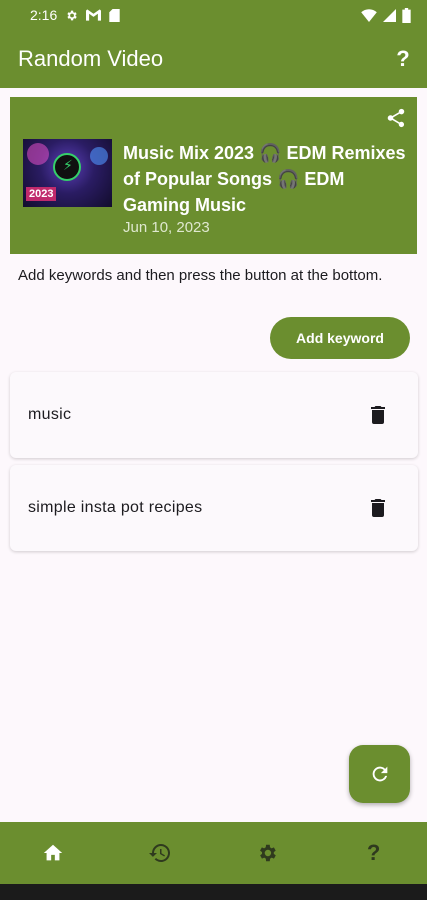 The width and height of the screenshot is (427, 900). Describe the element at coordinates (214, 415) in the screenshot. I see `keyword-item: music` at that location.